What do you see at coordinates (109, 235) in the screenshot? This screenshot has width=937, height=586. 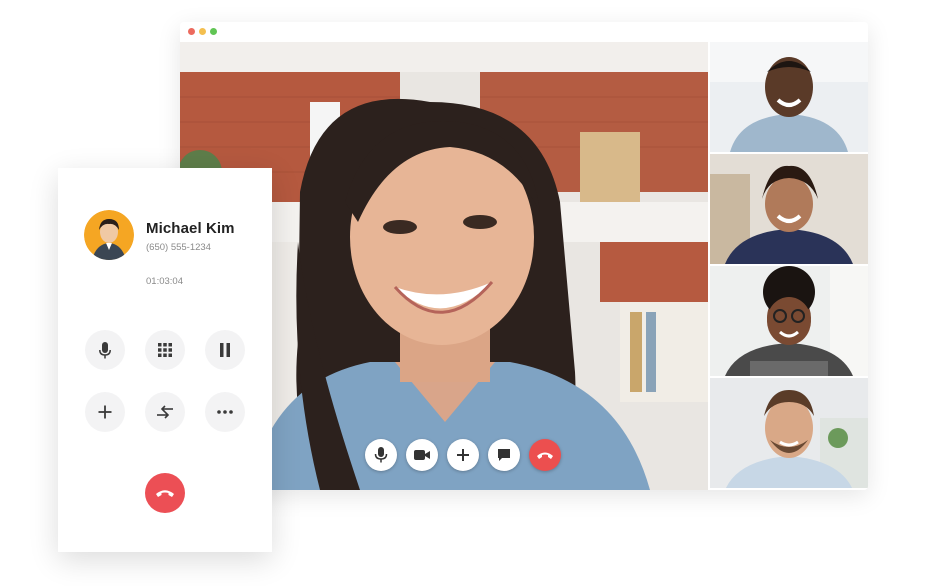 I see `caller-avatar` at bounding box center [109, 235].